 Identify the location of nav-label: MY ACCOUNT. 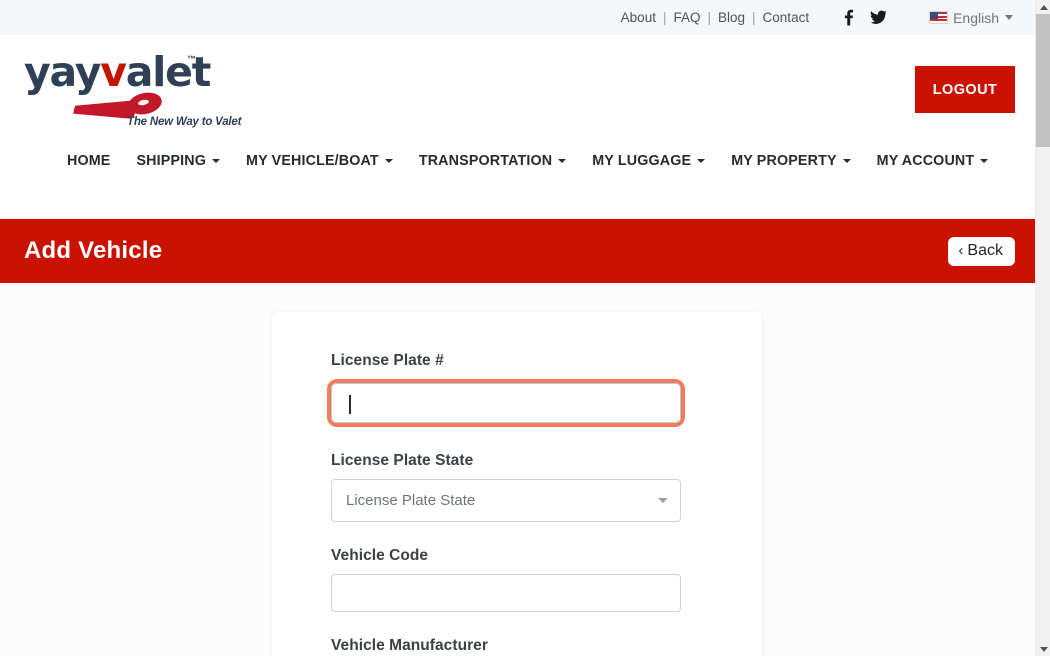
(925, 161).